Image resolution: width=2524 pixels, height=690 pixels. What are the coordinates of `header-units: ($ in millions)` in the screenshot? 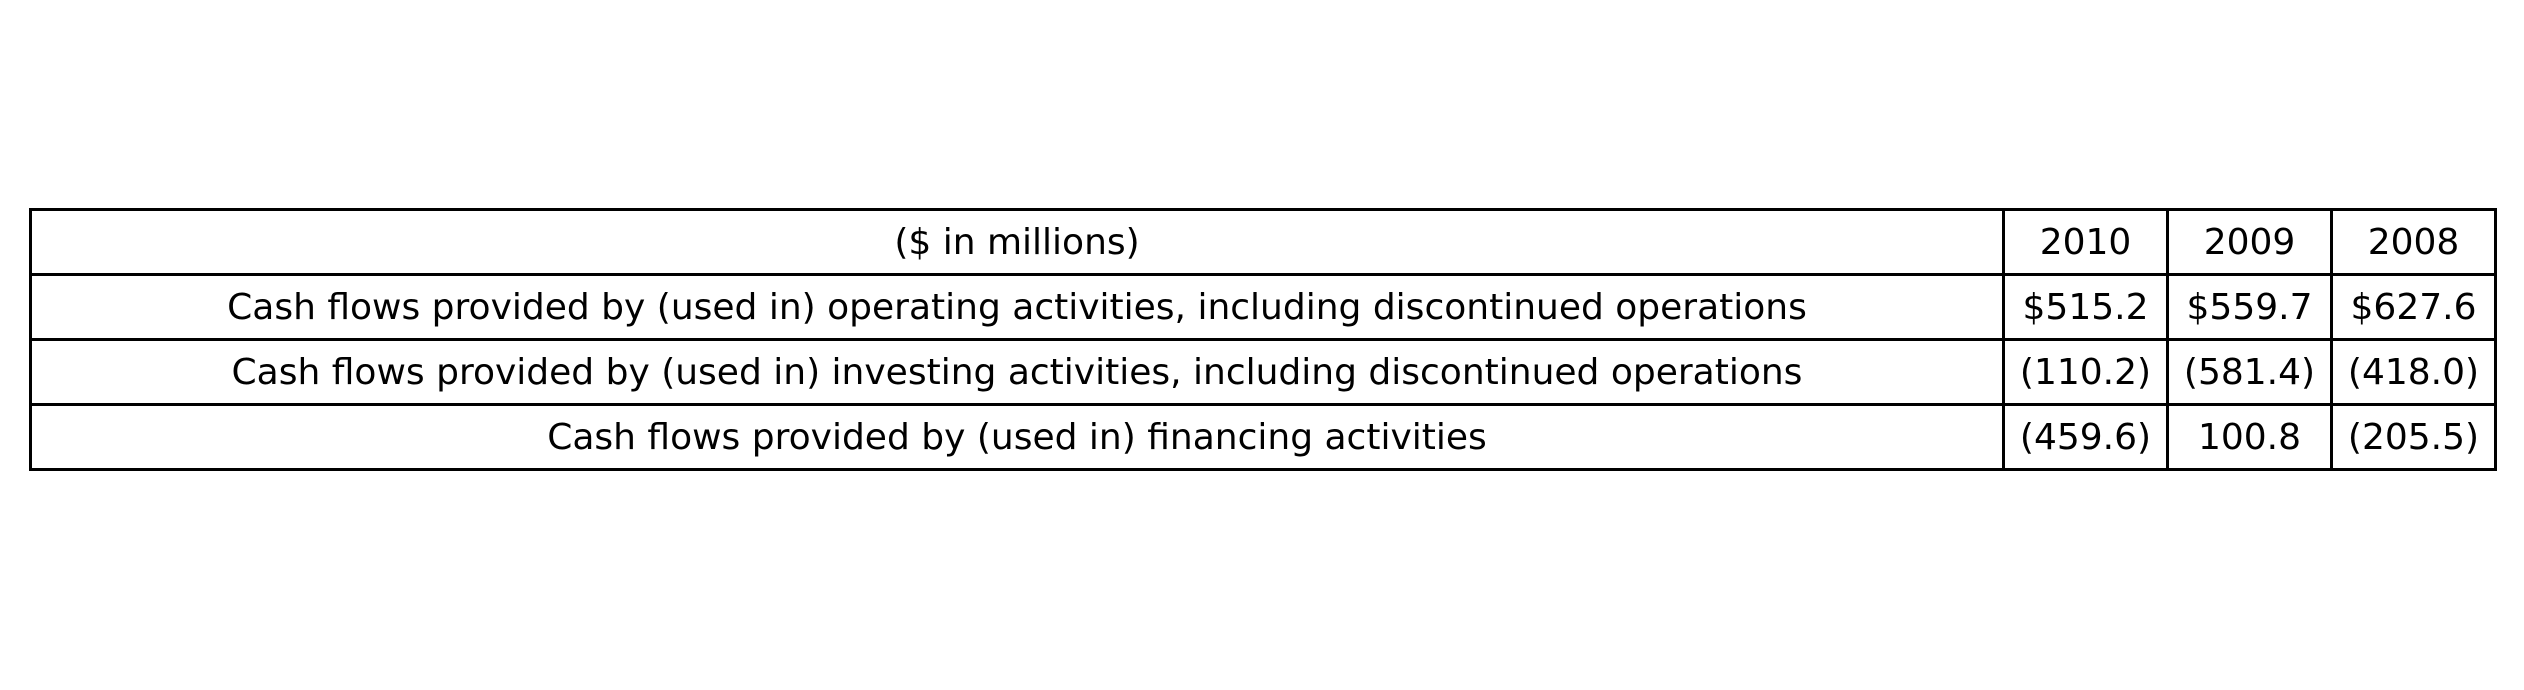 It's located at (1017, 242).